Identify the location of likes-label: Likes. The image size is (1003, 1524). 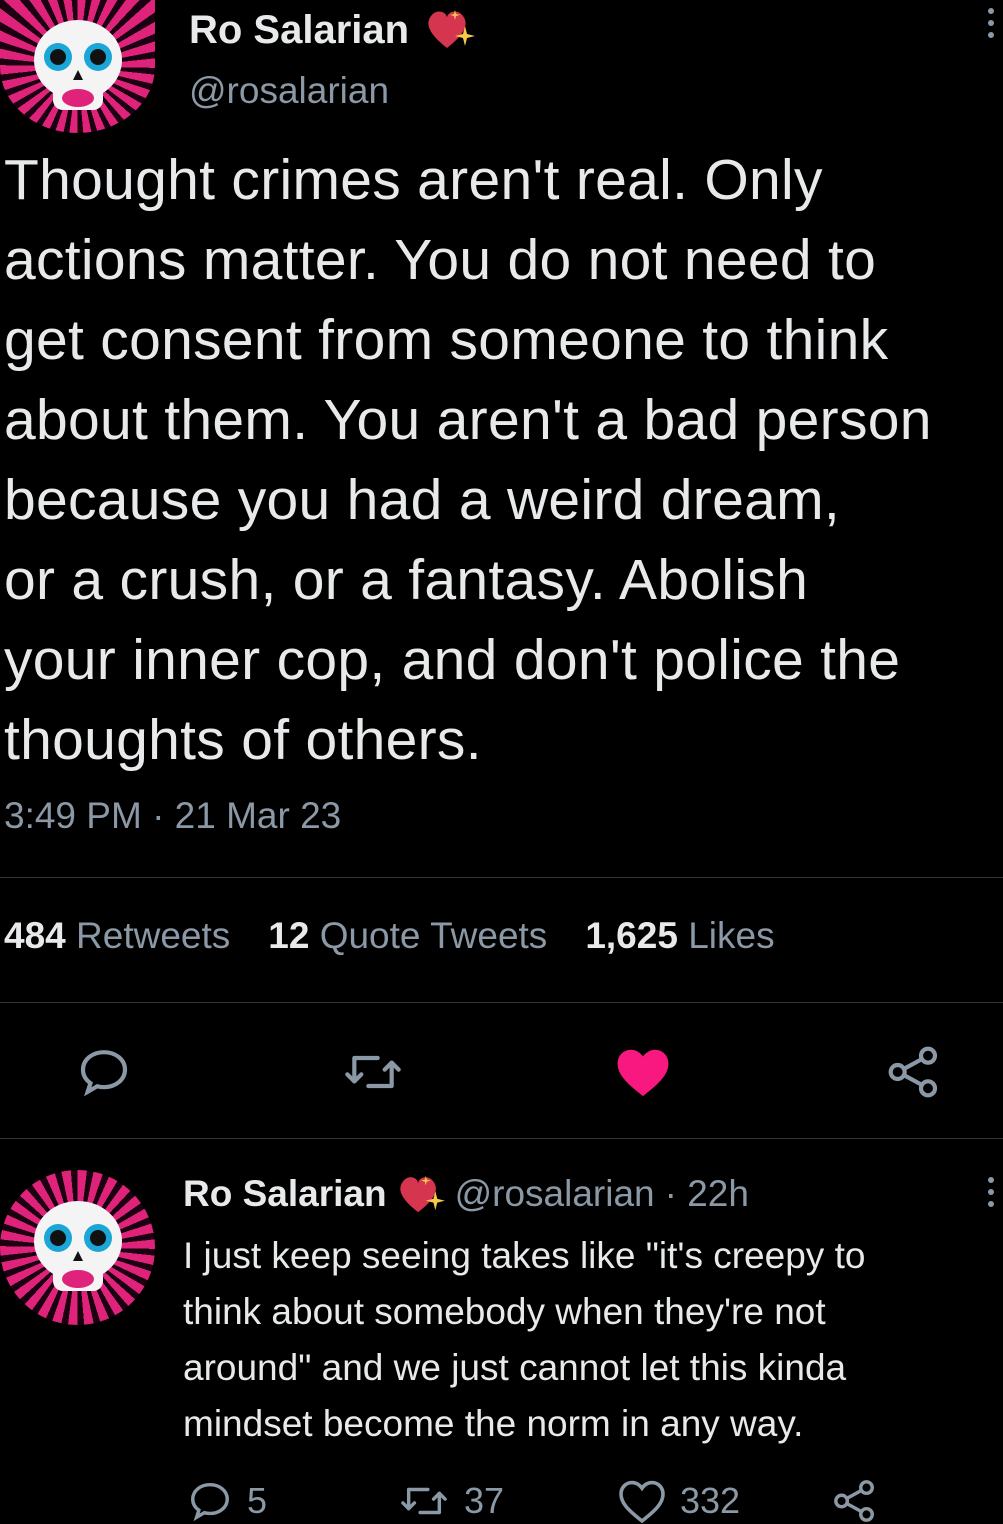
(731, 935).